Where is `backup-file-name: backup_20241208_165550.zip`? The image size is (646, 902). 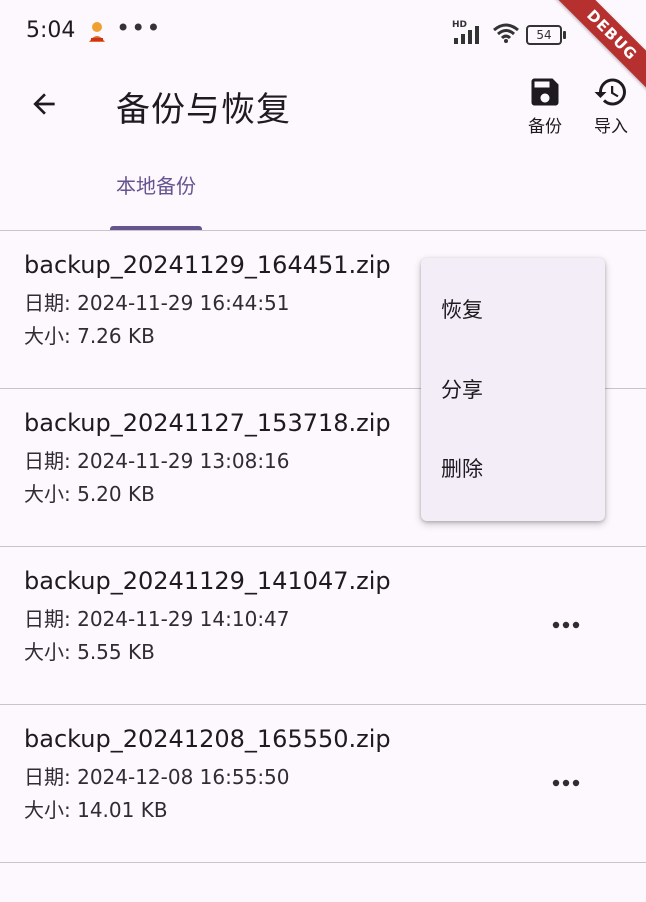
backup-file-name: backup_20241208_165550.zip is located at coordinates (207, 739).